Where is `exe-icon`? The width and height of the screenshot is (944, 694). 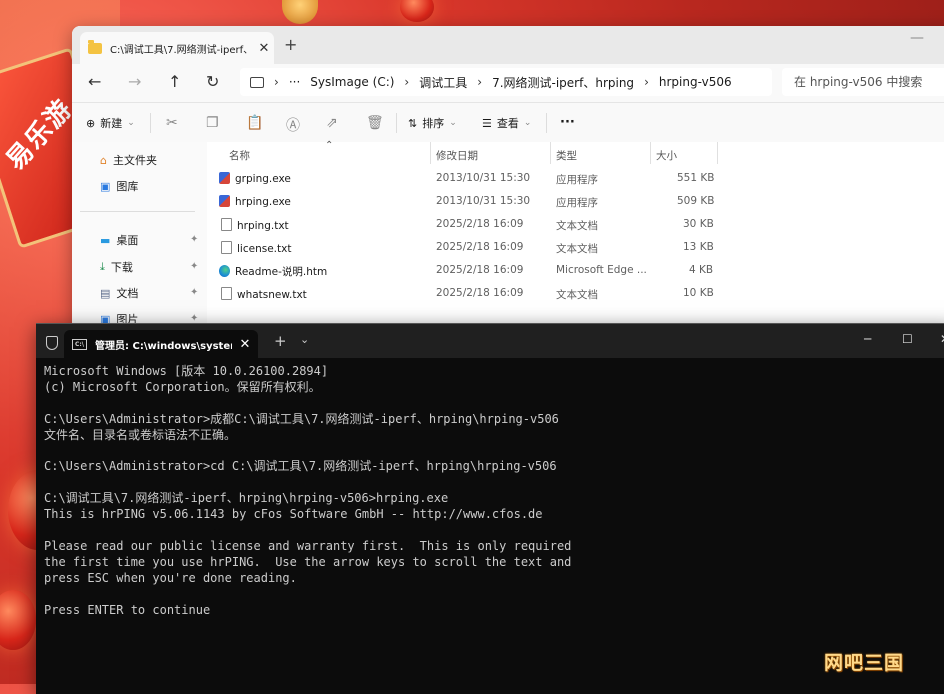 exe-icon is located at coordinates (224, 178).